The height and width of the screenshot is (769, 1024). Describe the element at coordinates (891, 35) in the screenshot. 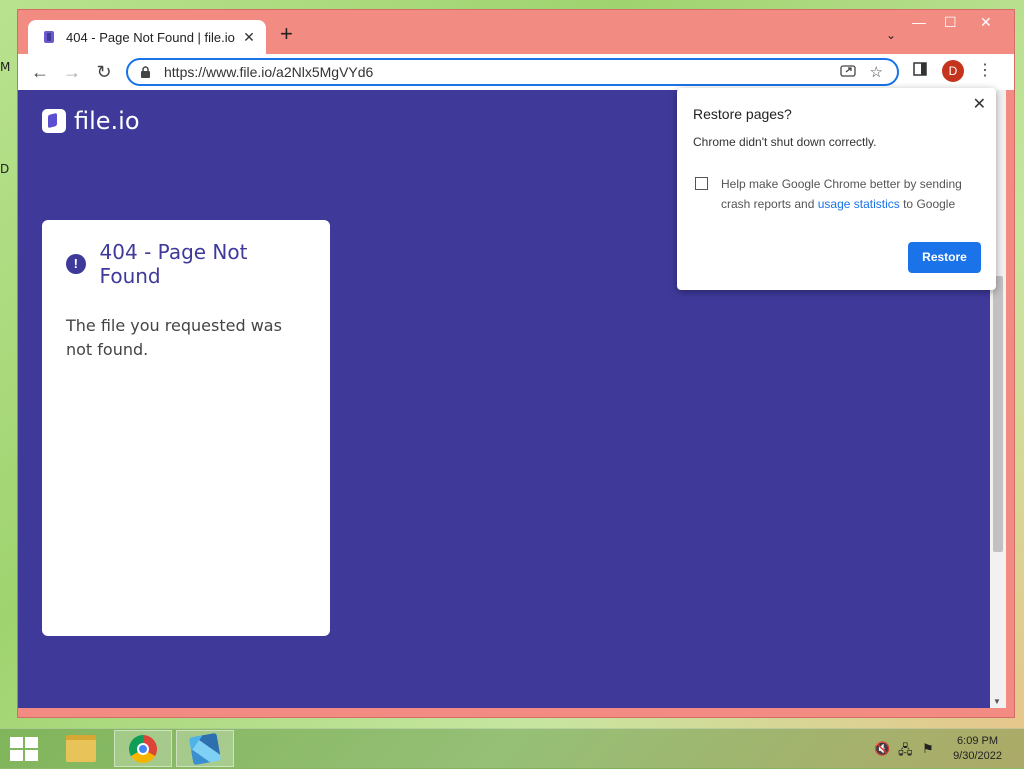

I see `tab-search-button: ⌄` at that location.